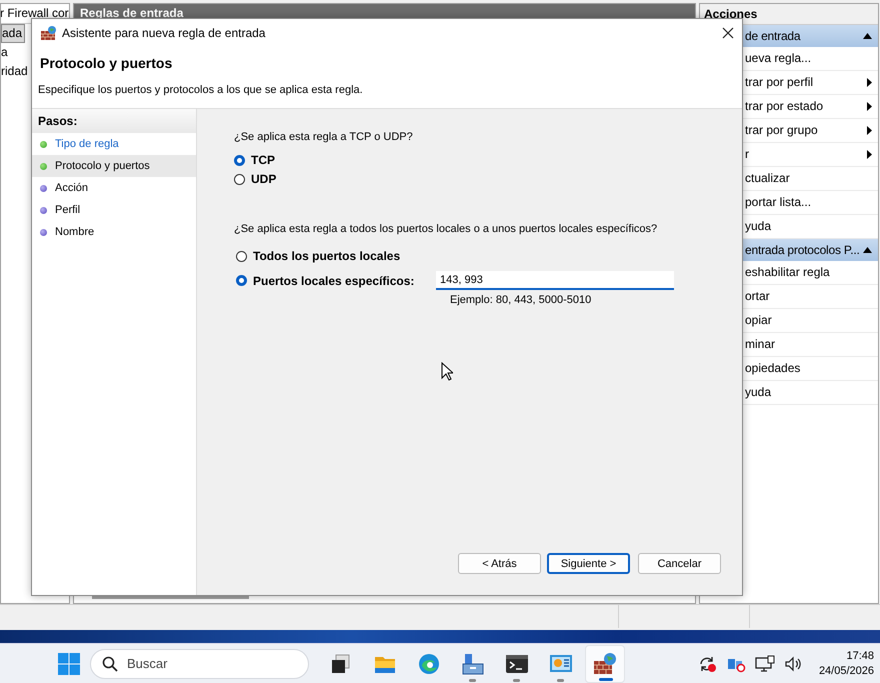  I want to click on search-icon, so click(110, 664).